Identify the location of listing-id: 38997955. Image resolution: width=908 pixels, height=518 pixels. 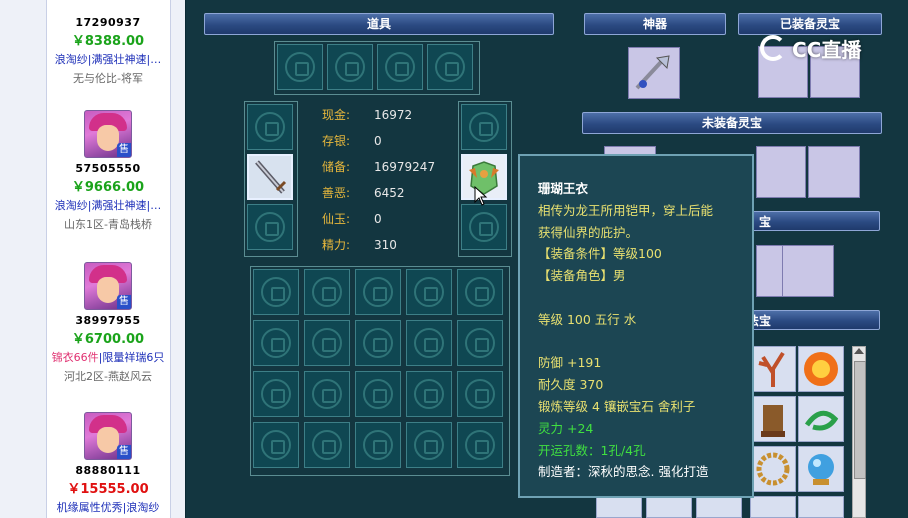
(108, 320).